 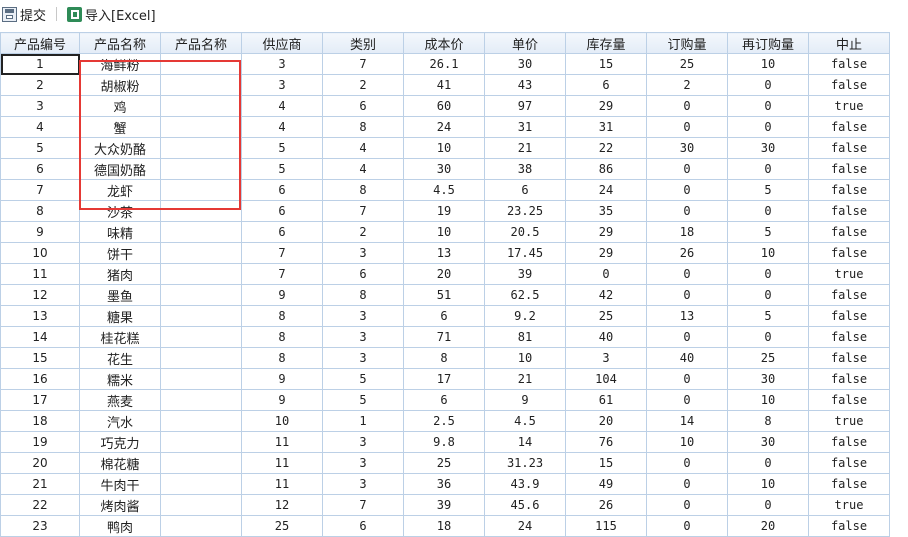 What do you see at coordinates (282, 43) in the screenshot?
I see `column-header-supplier: 供应商` at bounding box center [282, 43].